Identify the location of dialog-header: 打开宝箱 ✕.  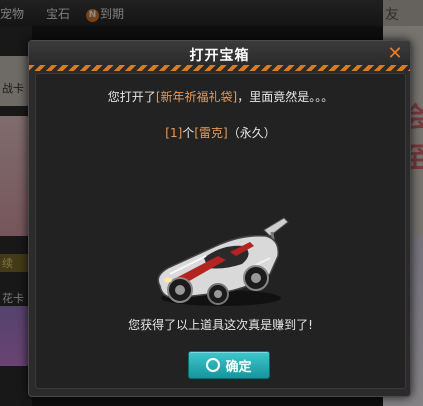
(219, 56).